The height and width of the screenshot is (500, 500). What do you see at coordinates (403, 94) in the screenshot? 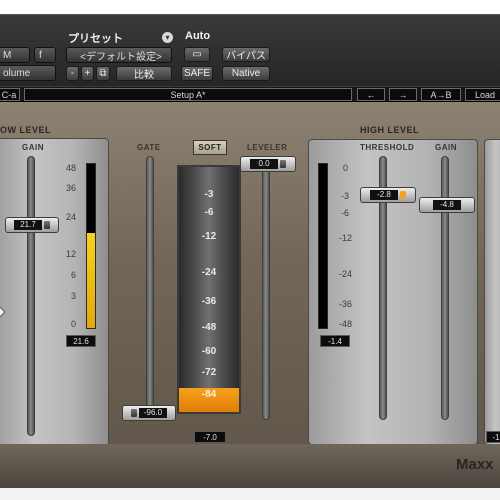
I see `next-setup-button: →` at bounding box center [403, 94].